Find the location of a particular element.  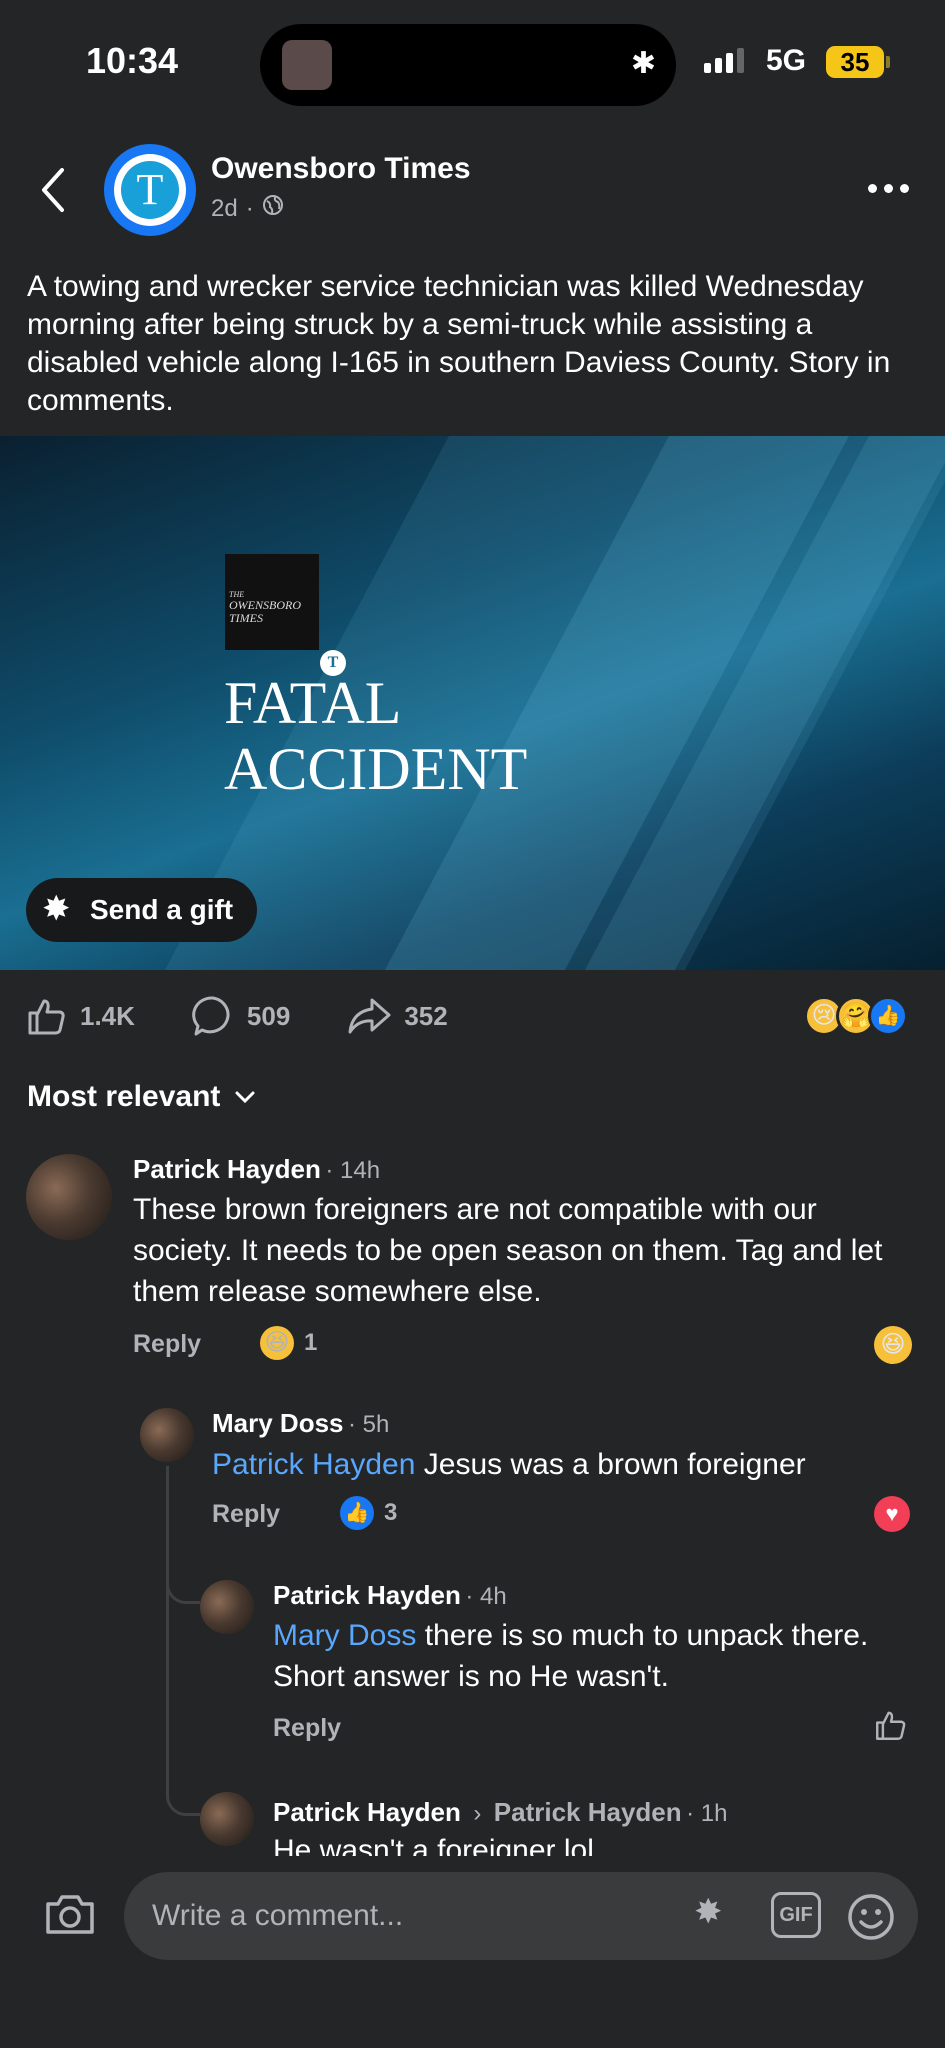

network-type: 5G is located at coordinates (786, 60).